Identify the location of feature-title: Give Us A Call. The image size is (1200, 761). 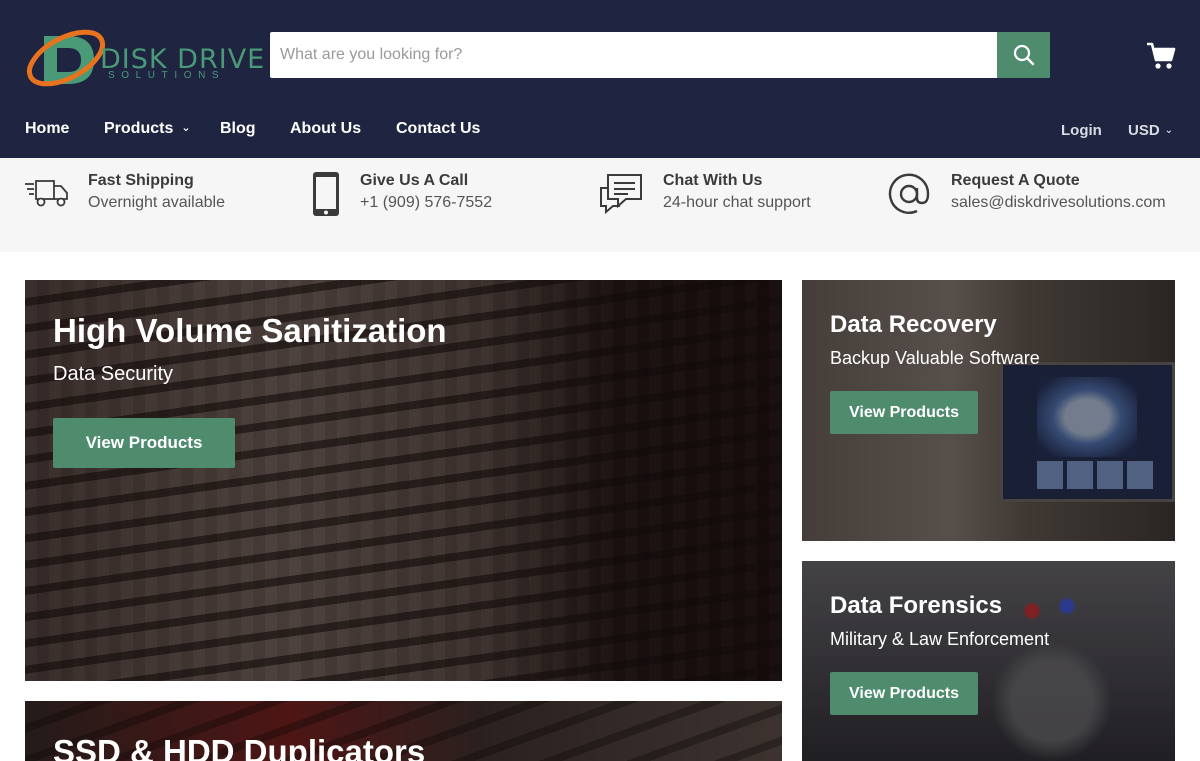
(414, 180).